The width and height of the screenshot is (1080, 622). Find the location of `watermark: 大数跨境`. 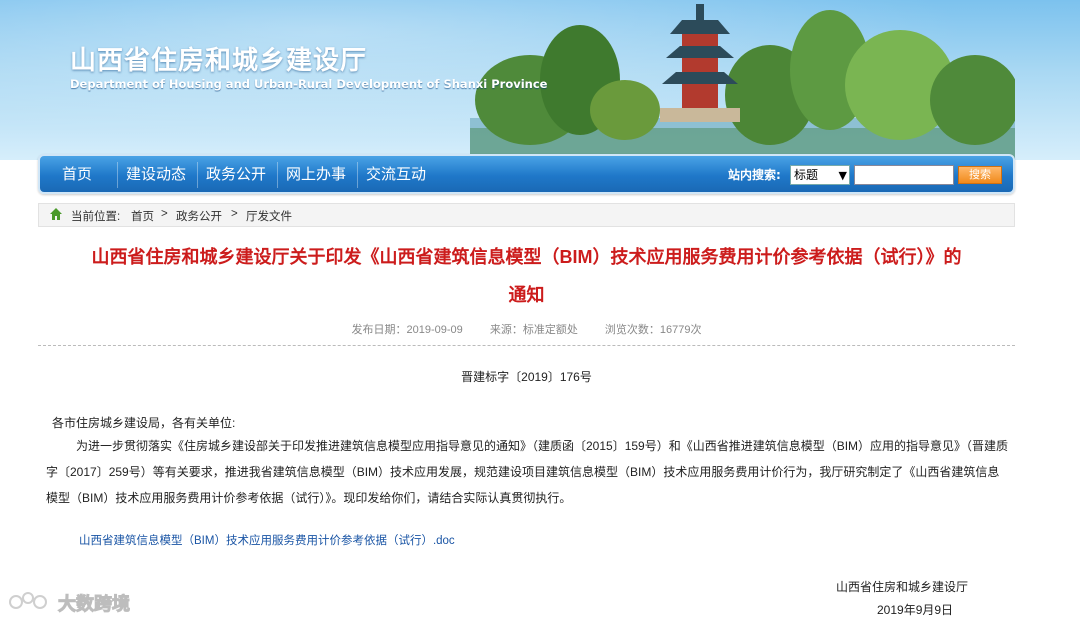

watermark: 大数跨境 is located at coordinates (78, 601).